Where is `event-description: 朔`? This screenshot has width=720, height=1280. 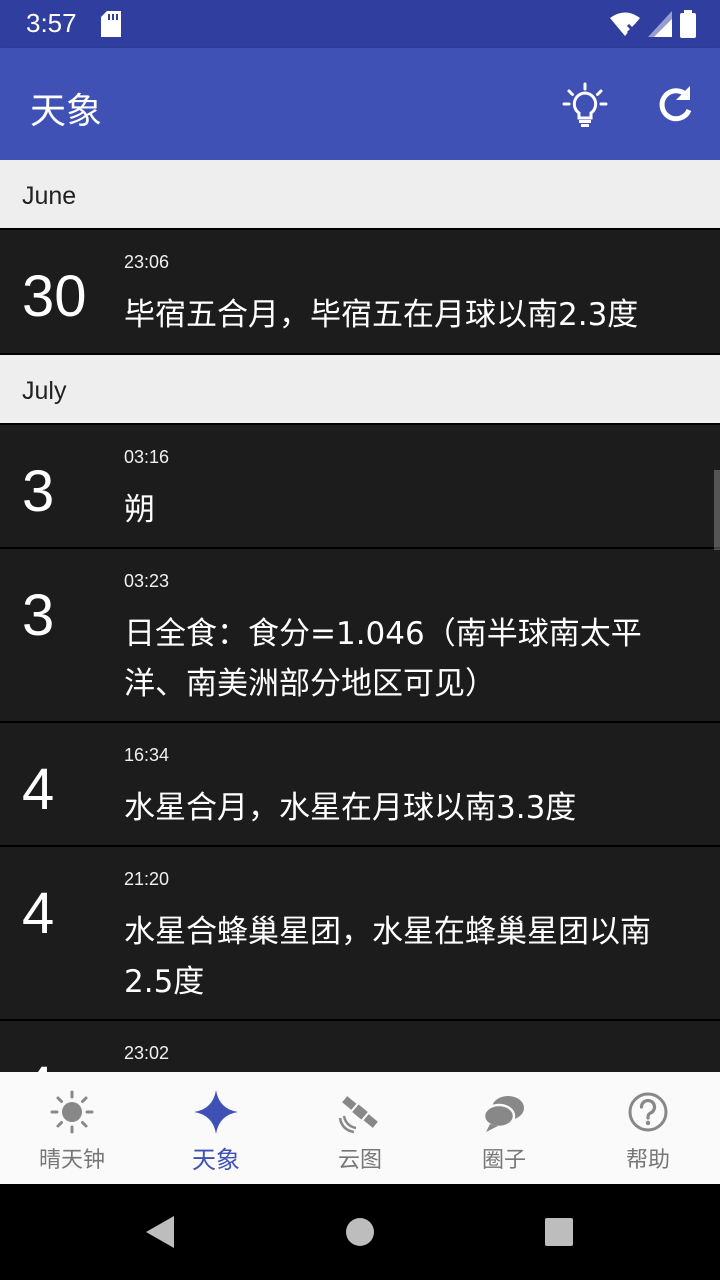 event-description: 朔 is located at coordinates (139, 510).